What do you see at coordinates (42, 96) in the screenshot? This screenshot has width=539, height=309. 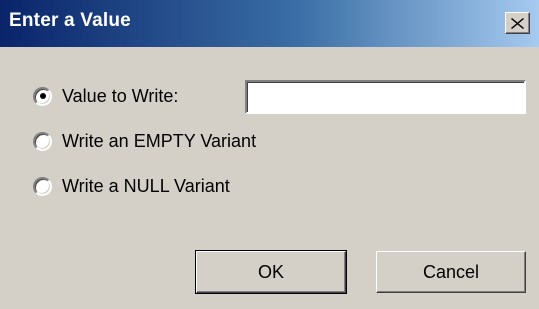 I see `radio-button-checked` at bounding box center [42, 96].